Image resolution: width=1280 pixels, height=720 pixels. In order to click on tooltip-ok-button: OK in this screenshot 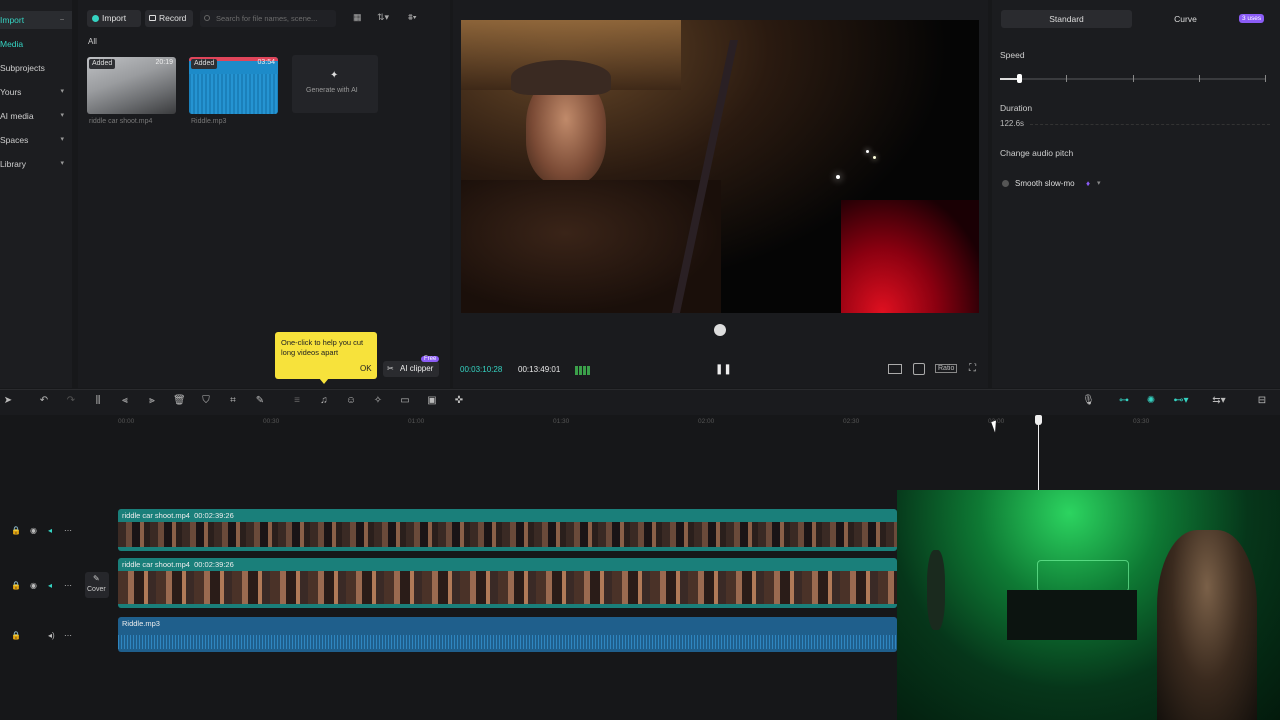, I will do `click(366, 368)`.